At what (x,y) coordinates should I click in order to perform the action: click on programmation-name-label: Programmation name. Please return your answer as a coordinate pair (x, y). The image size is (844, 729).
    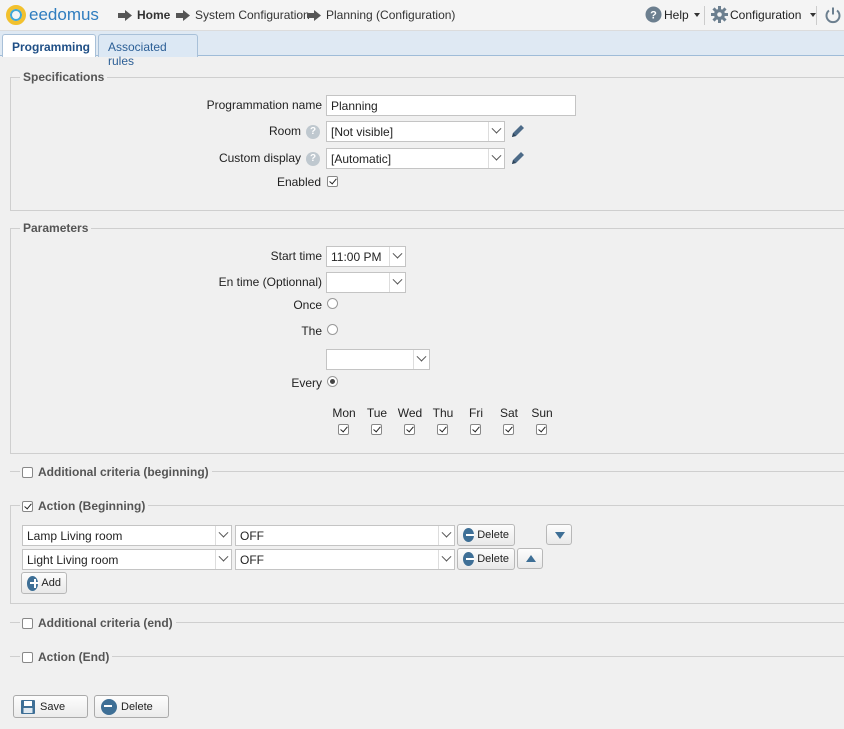
    Looking at the image, I should click on (264, 105).